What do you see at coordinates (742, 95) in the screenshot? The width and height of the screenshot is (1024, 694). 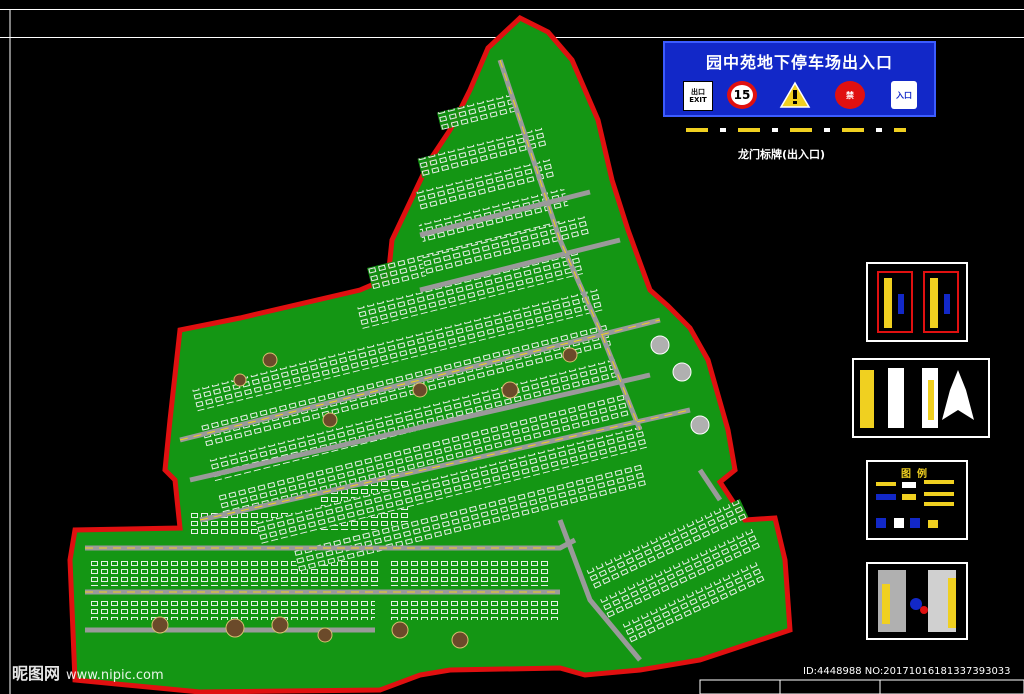 I see `speed-limit-icon: 15` at bounding box center [742, 95].